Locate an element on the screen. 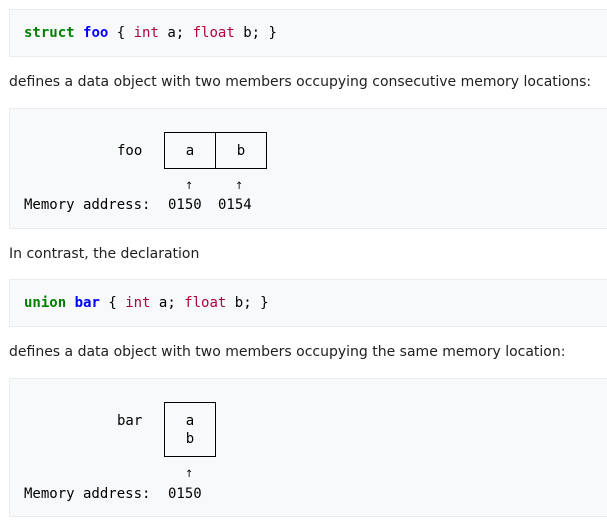 The height and width of the screenshot is (525, 607). union-cell-a: a is located at coordinates (190, 421).